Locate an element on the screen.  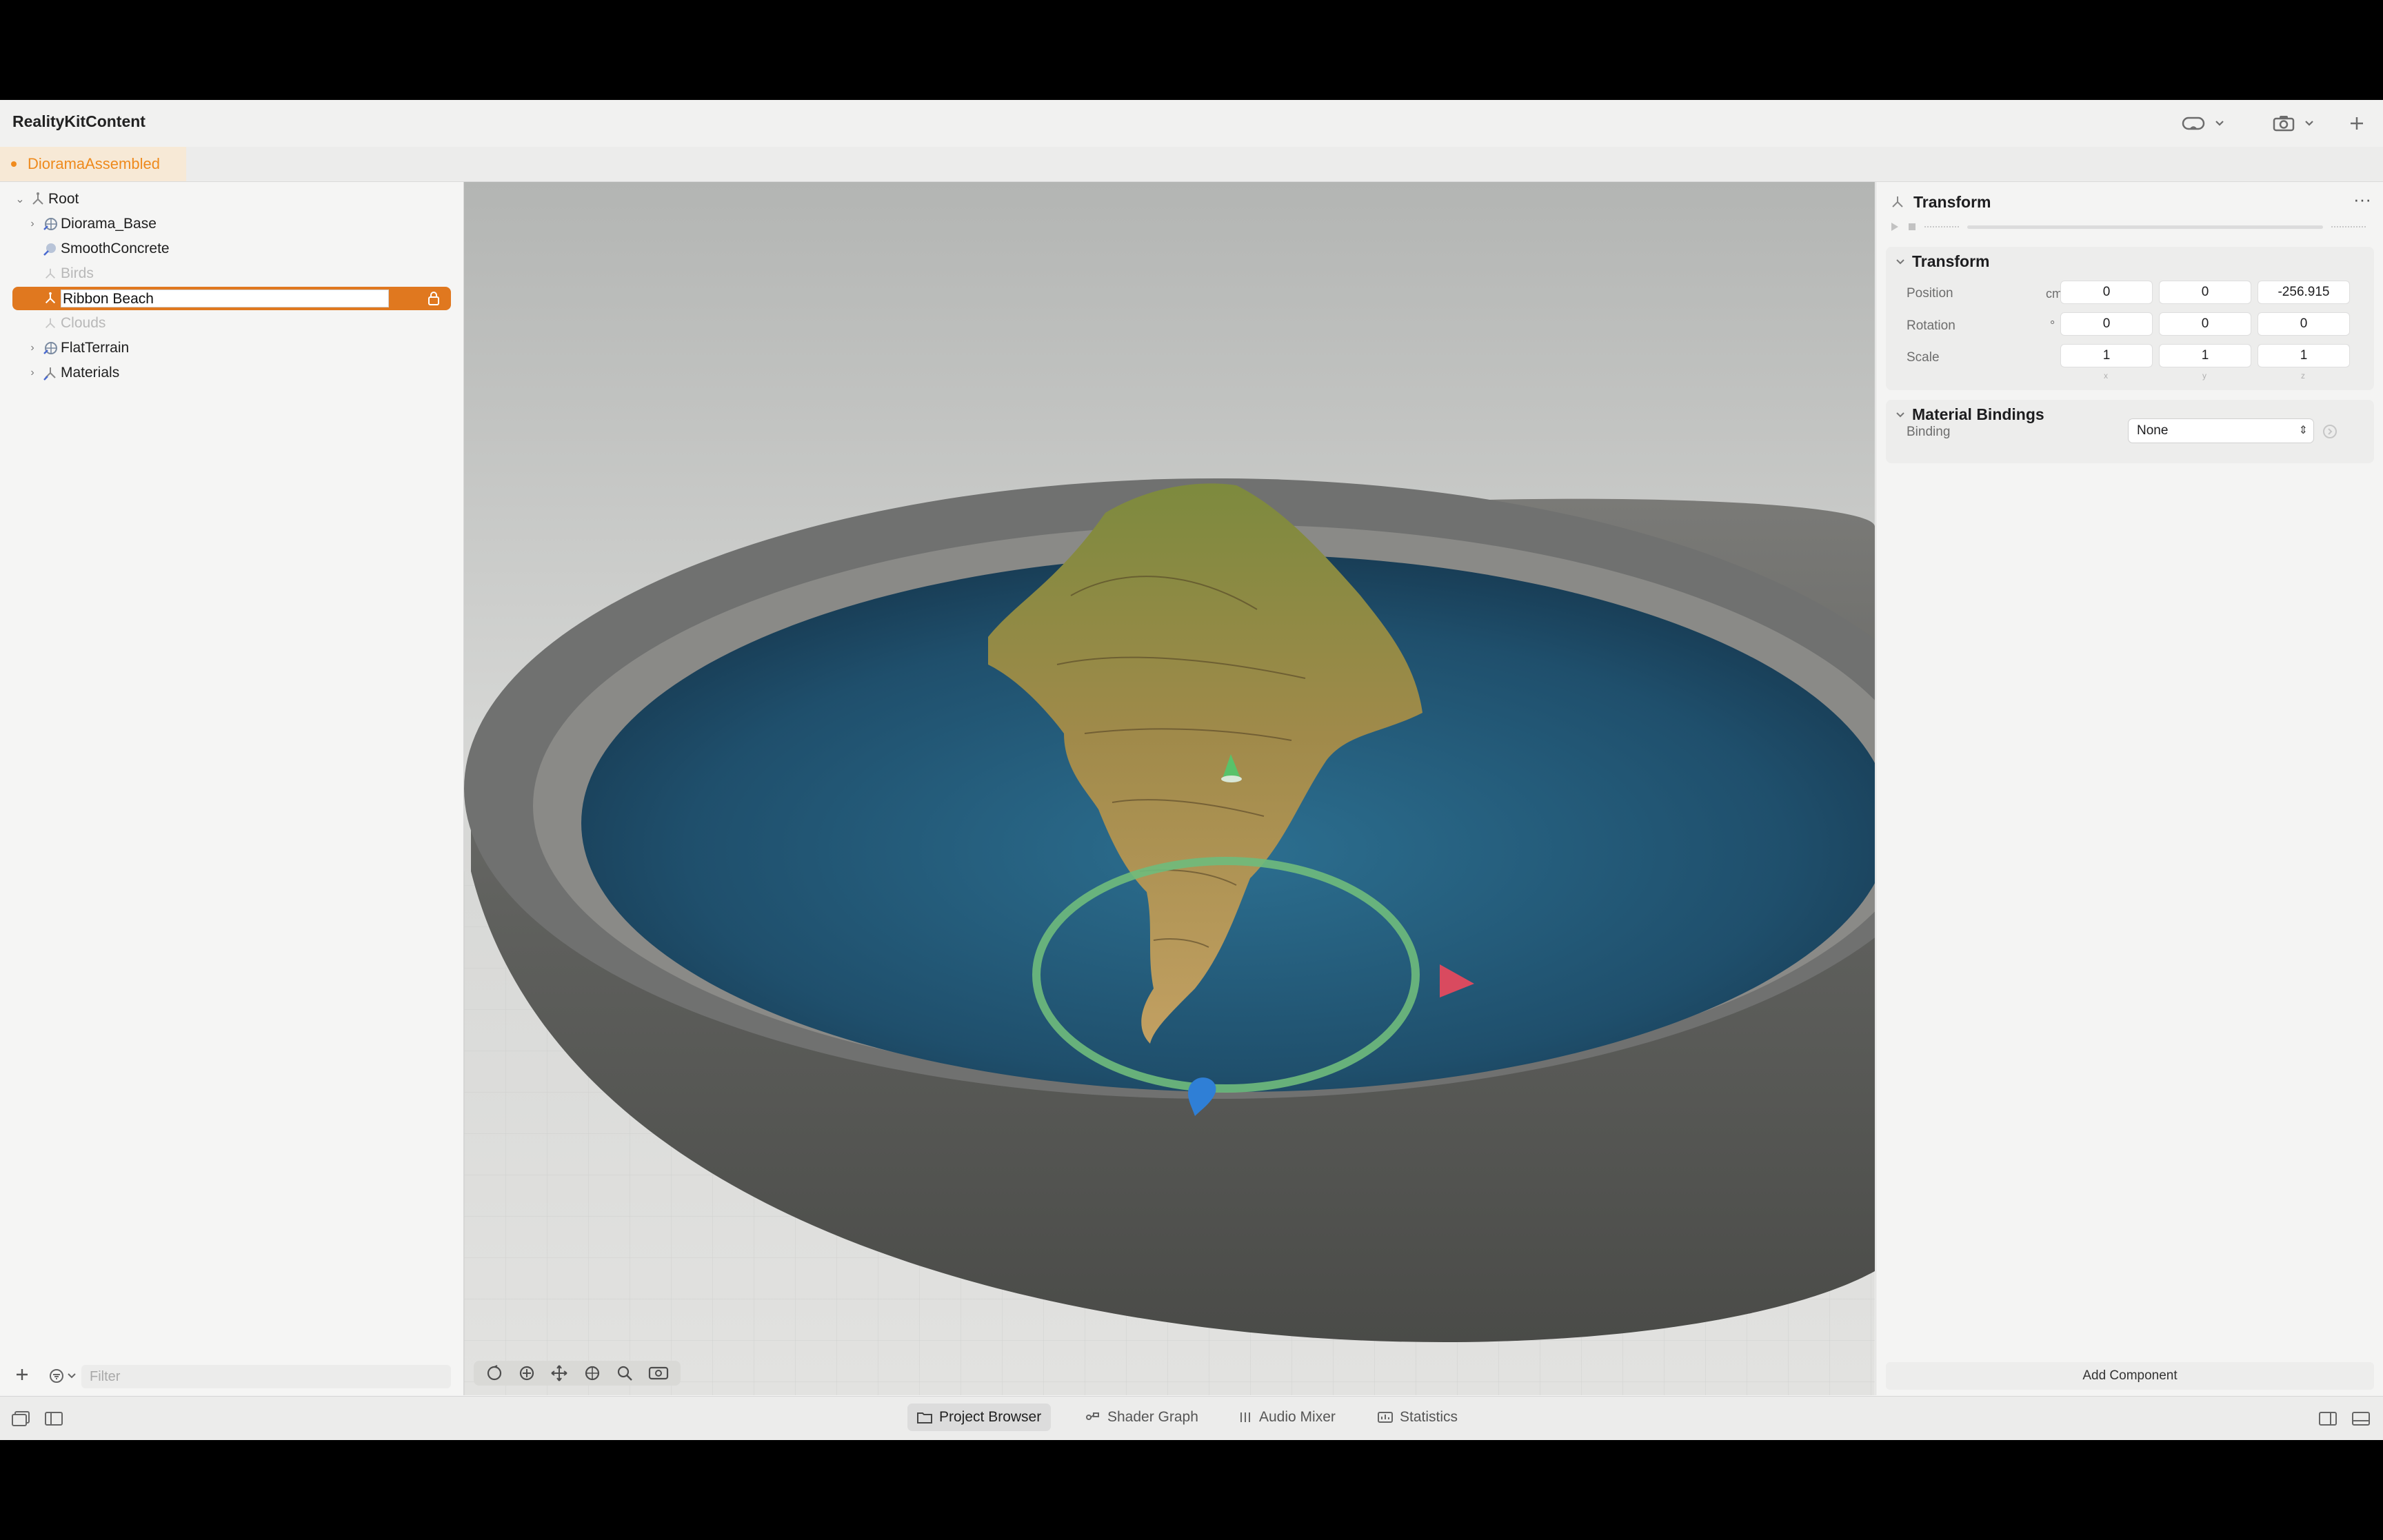
viewport-toolbar is located at coordinates (577, 1374).